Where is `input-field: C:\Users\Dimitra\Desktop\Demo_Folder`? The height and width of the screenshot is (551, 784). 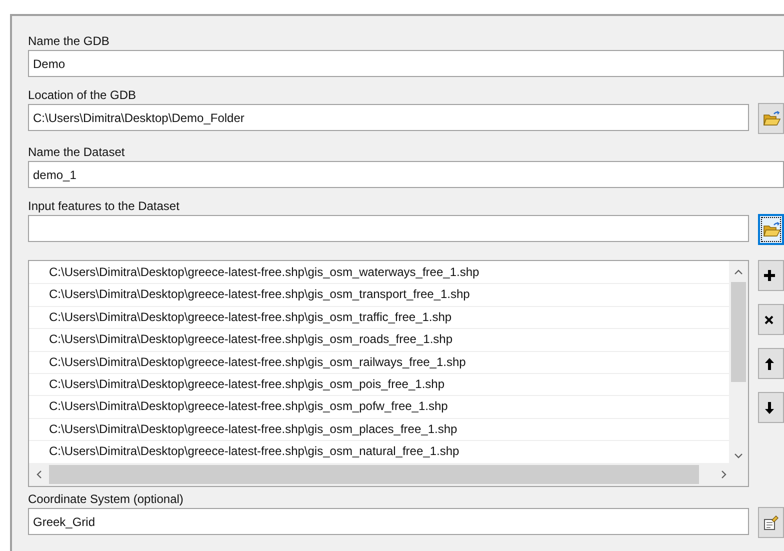 input-field: C:\Users\Dimitra\Desktop\Demo_Folder is located at coordinates (389, 117).